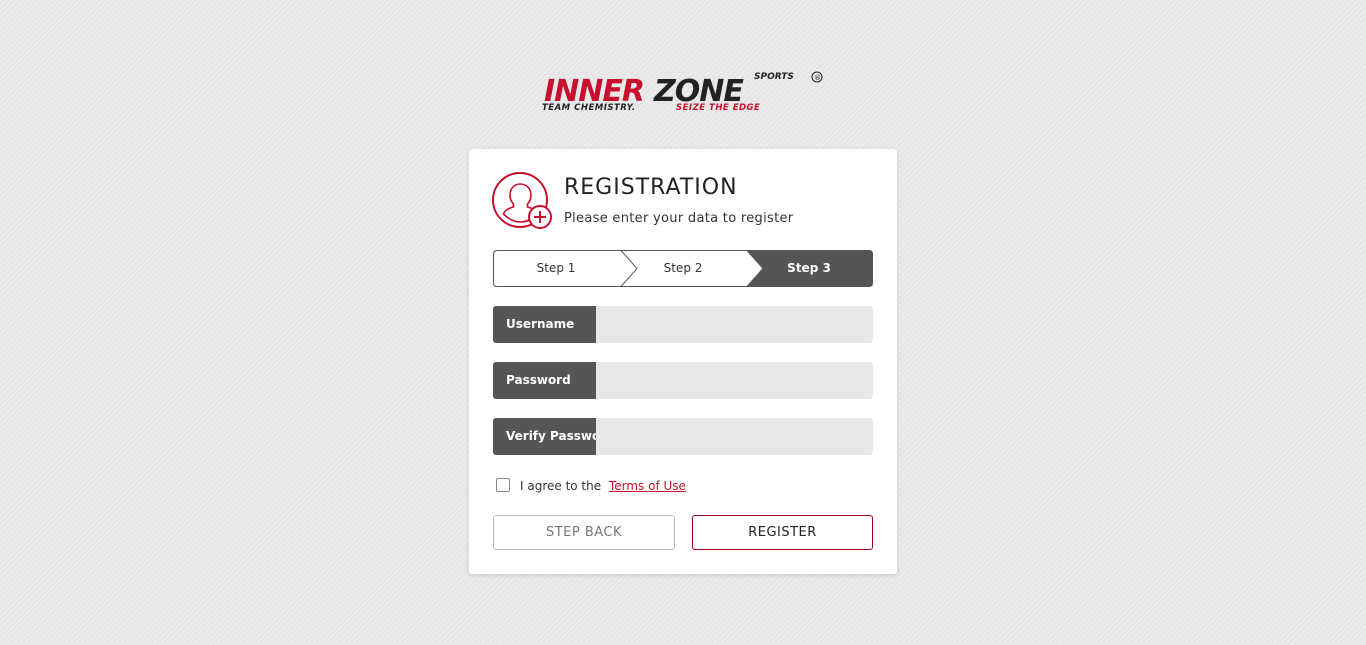 The height and width of the screenshot is (645, 1366). I want to click on verify-password-field: Verify Password, so click(683, 436).